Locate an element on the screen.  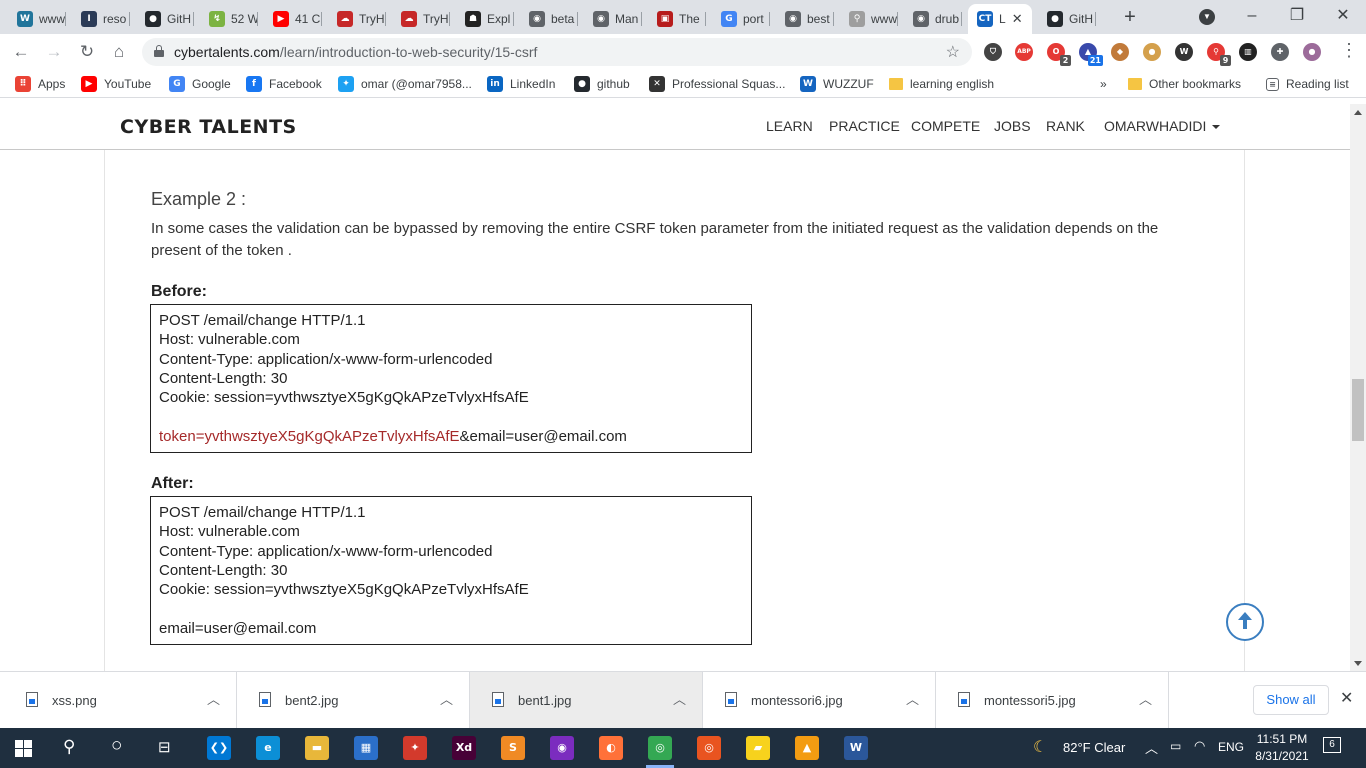
podcast-icon: ◉ is located at coordinates (562, 748).